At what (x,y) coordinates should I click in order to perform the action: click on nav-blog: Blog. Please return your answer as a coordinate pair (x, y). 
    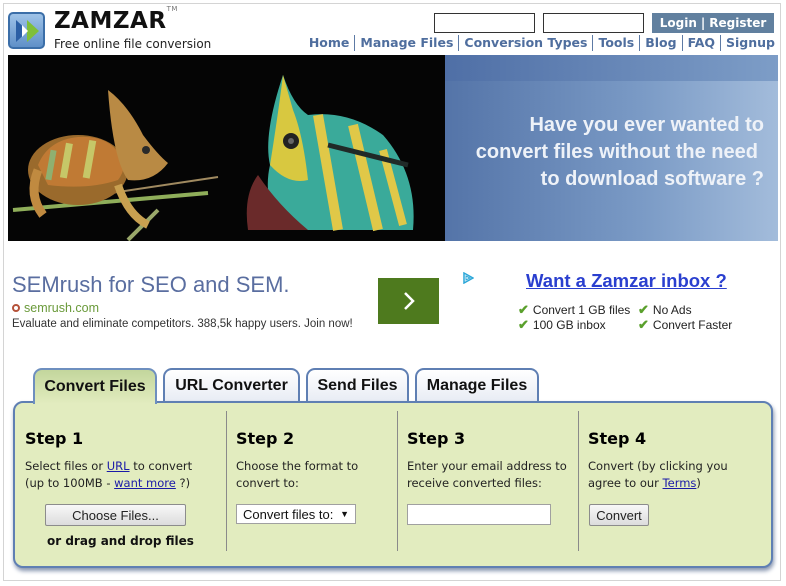
    Looking at the image, I should click on (660, 43).